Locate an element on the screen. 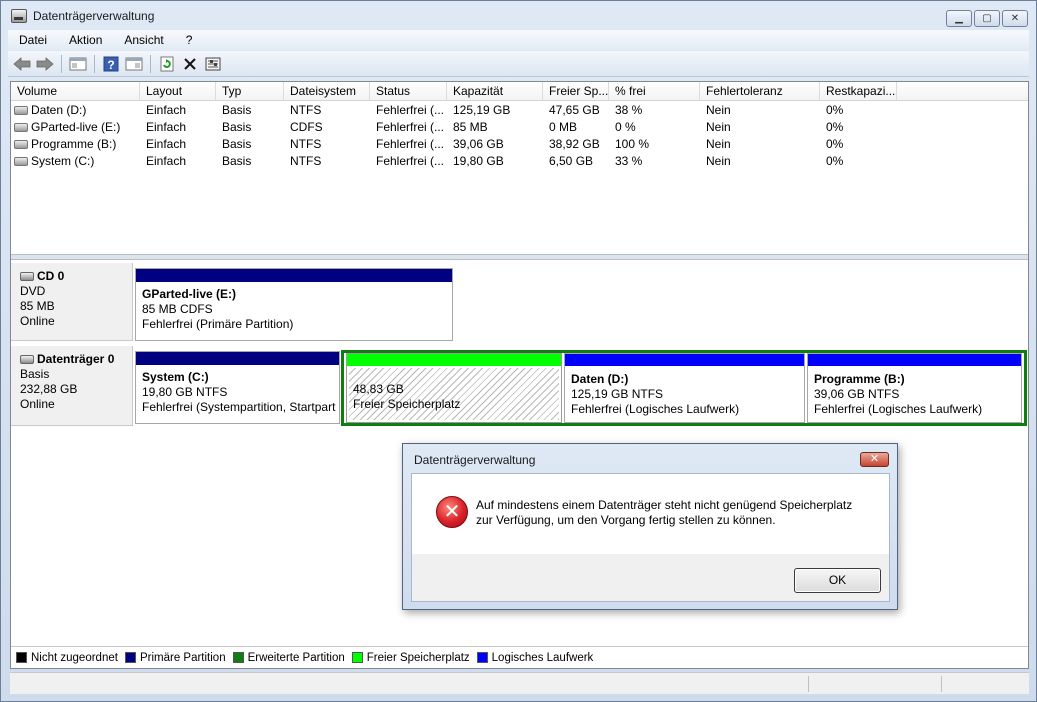 The image size is (1037, 702). partition-free-space: 48,83 GB Freier Speicherplatz is located at coordinates (454, 388).